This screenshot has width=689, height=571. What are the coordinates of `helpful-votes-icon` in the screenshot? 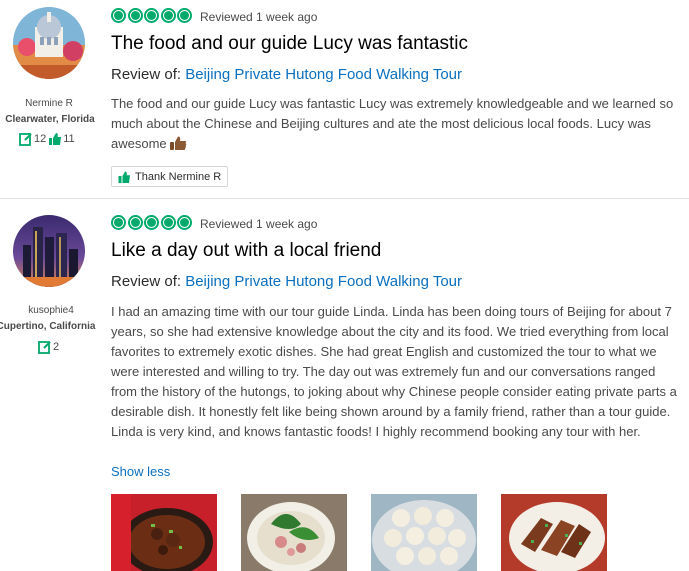 It's located at (55, 139).